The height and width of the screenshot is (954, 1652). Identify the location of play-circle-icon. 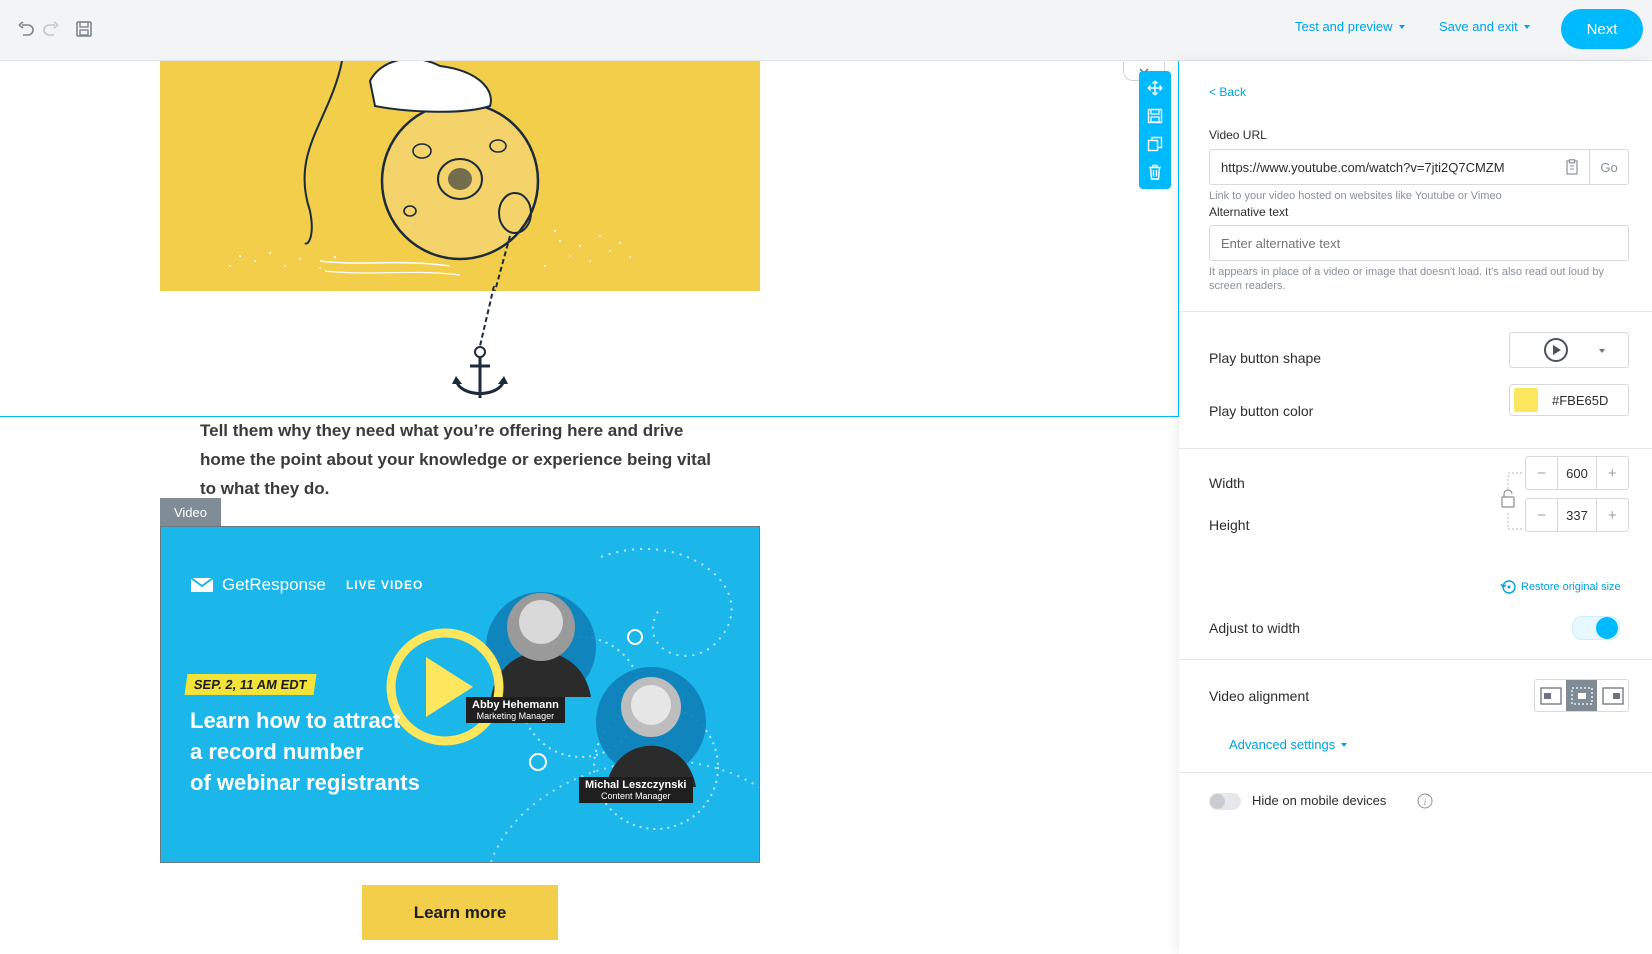
(1556, 350).